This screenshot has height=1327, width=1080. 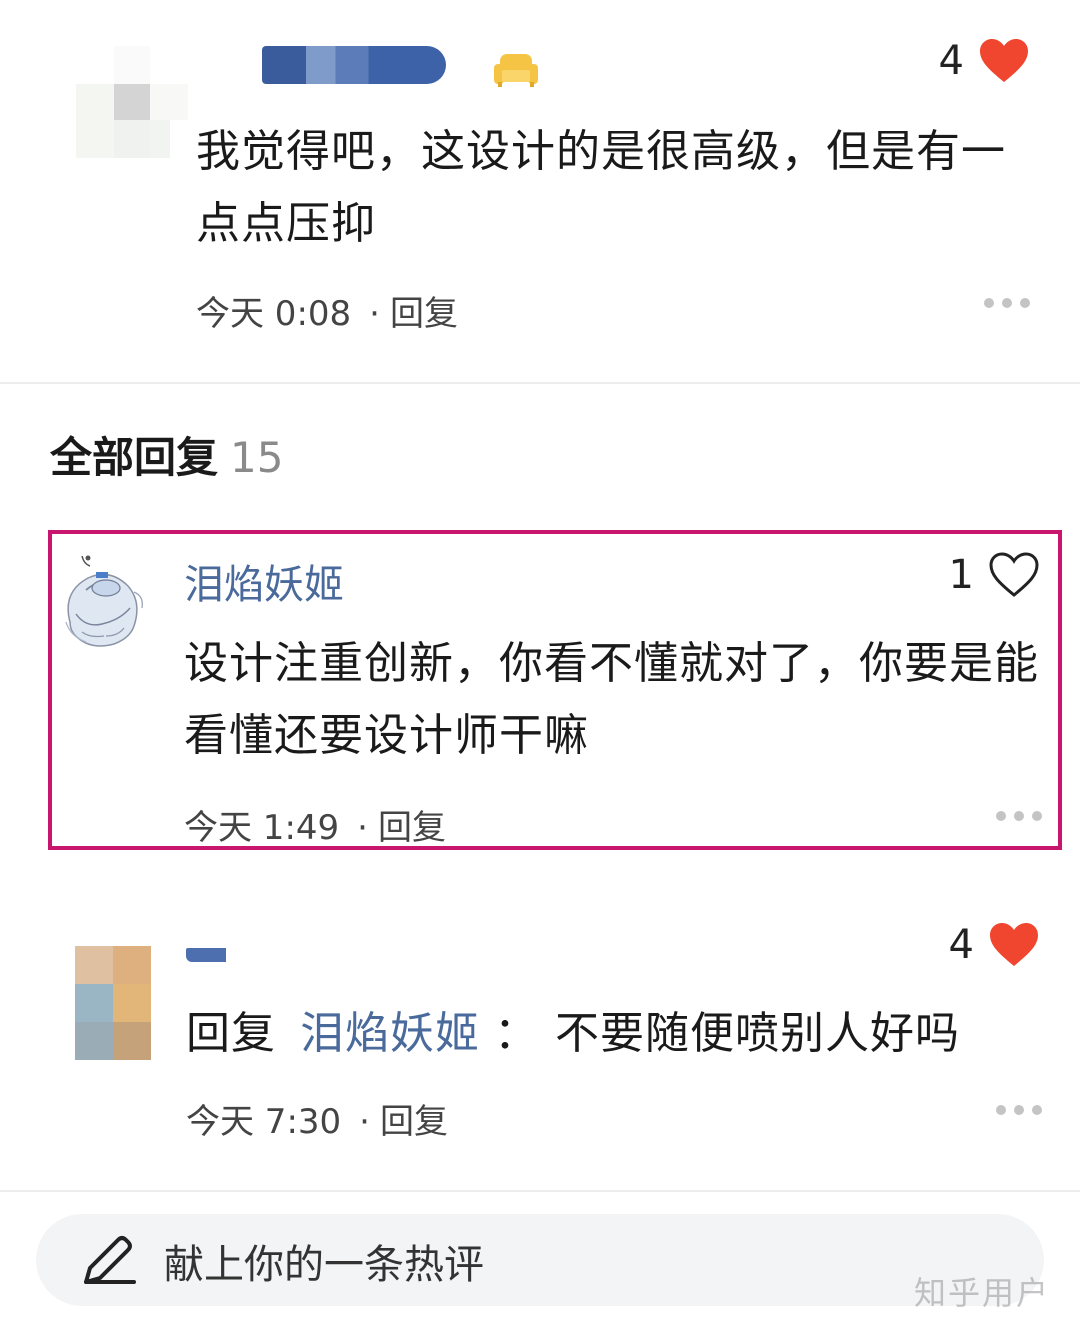 I want to click on reply-target-link: 泪焰妖姬, so click(x=390, y=1033).